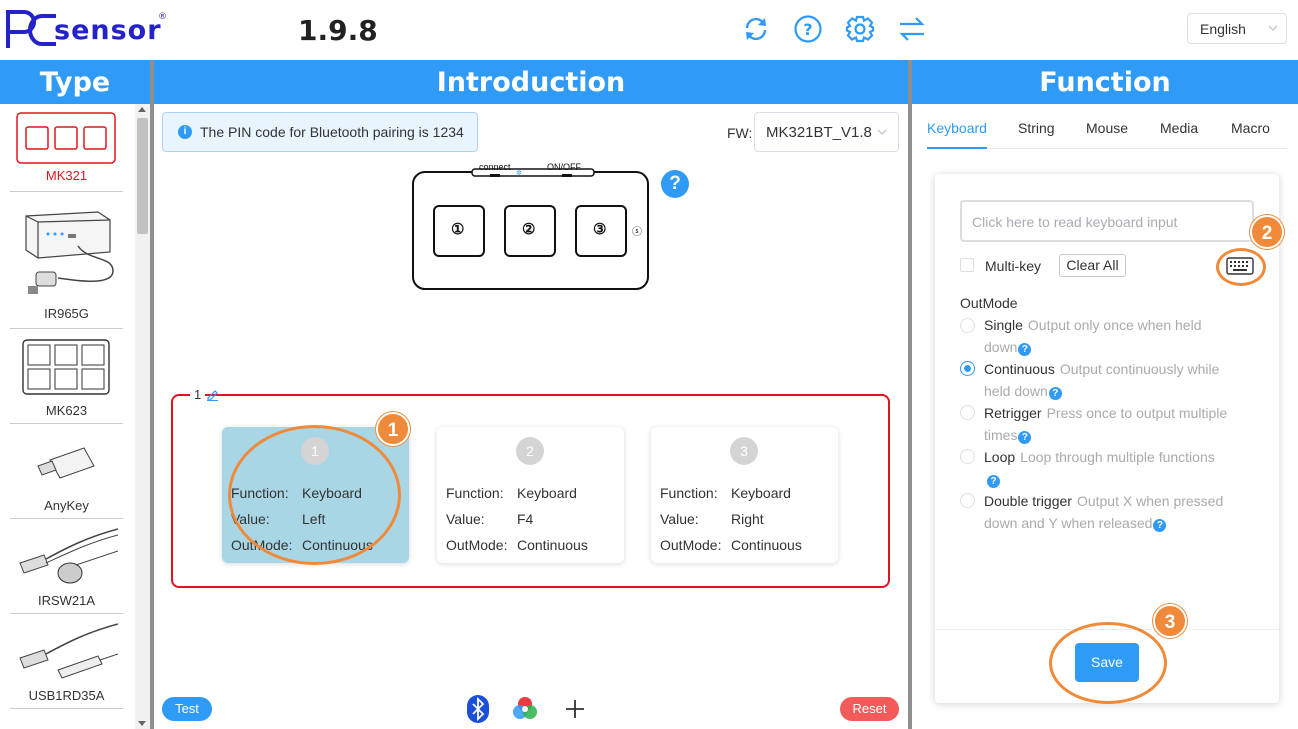 The height and width of the screenshot is (729, 1298). I want to click on radio-continuous, so click(967, 368).